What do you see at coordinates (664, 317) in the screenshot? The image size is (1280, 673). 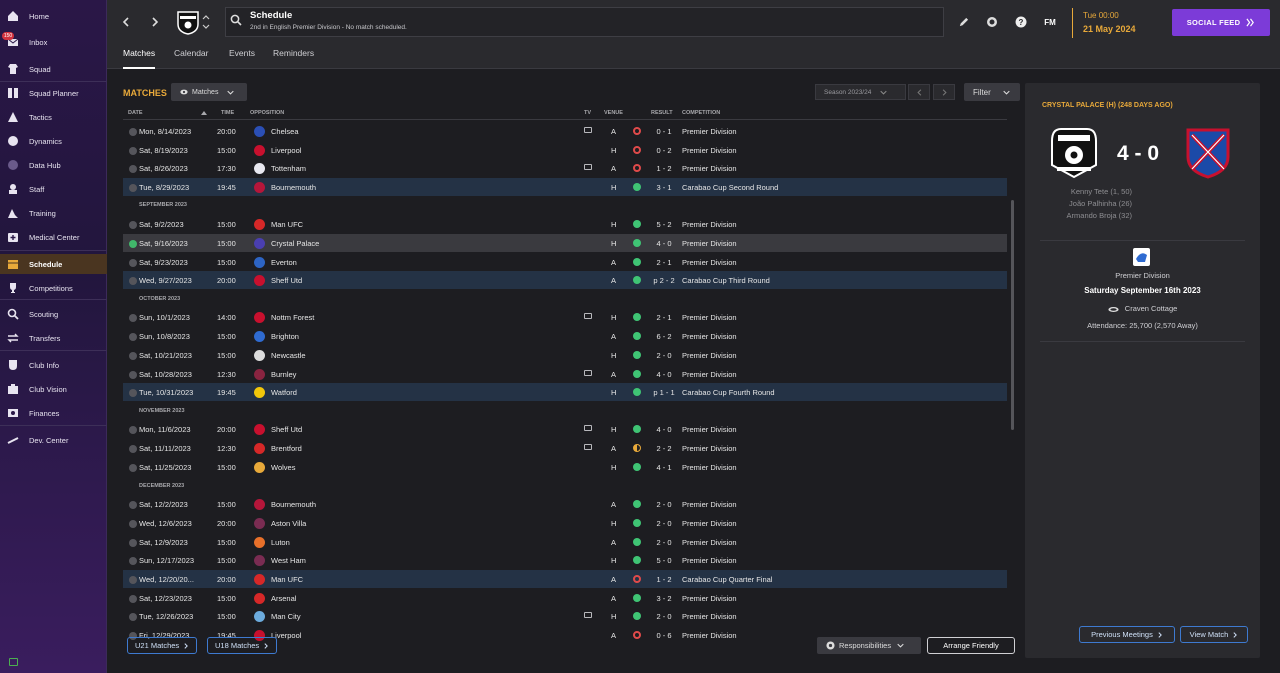 I see `match-result: 2 - 1` at bounding box center [664, 317].